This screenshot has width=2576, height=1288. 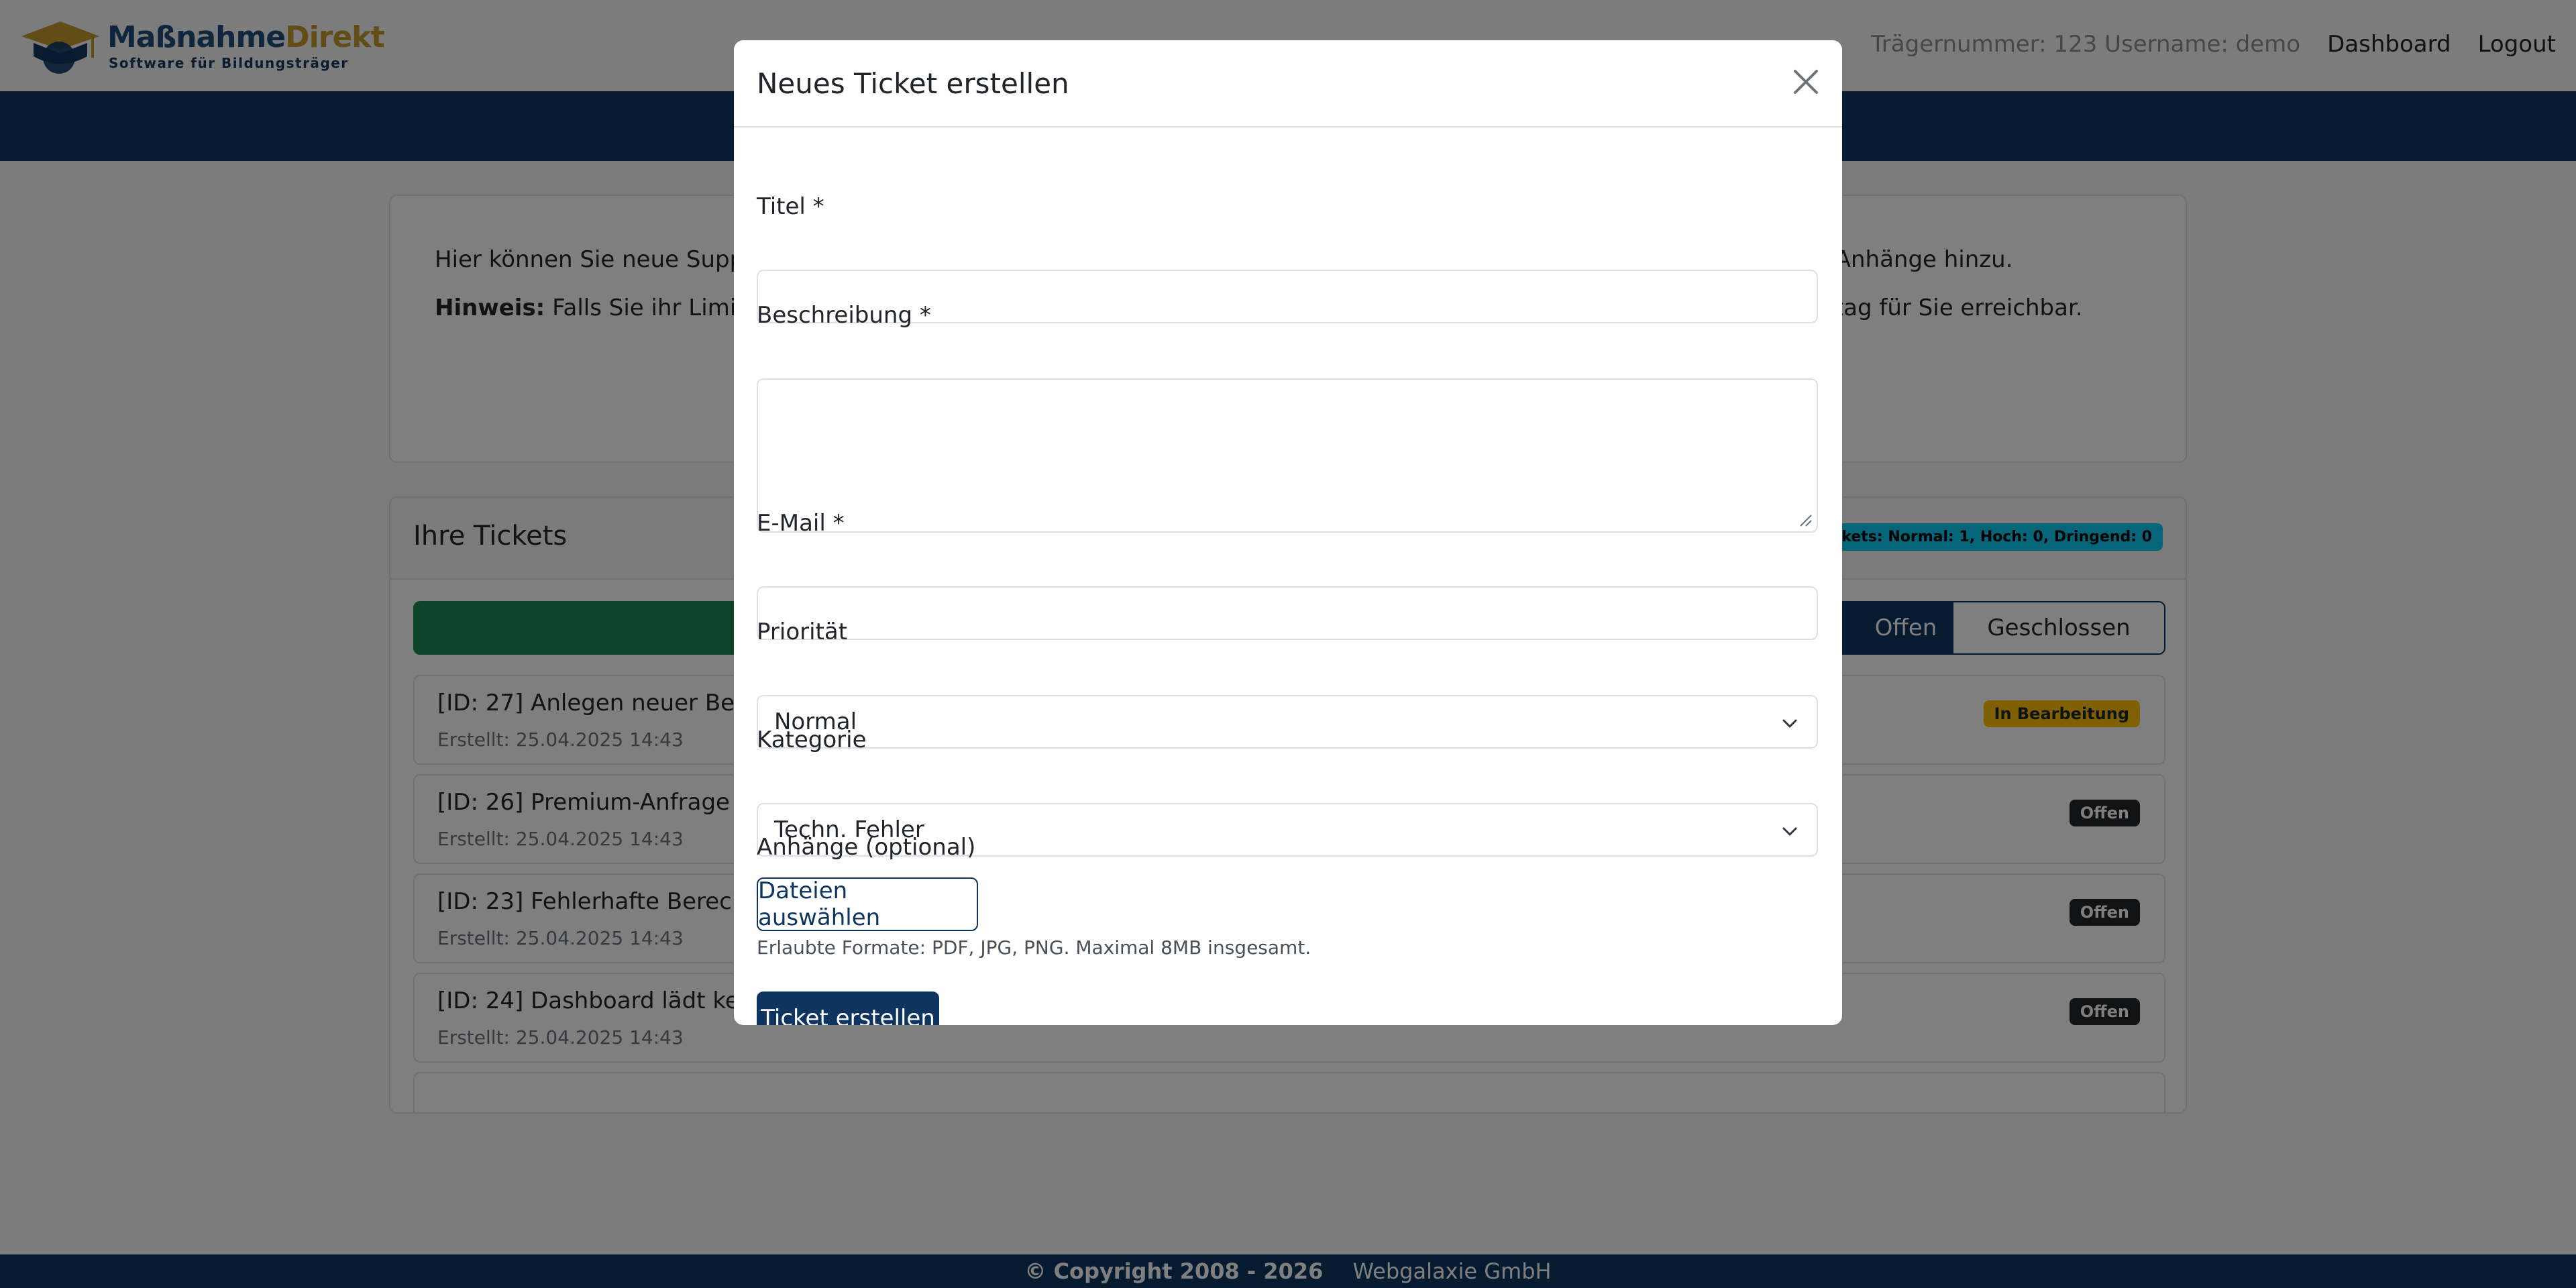 I want to click on modal-title: Neues Ticket erstellen, so click(x=913, y=83).